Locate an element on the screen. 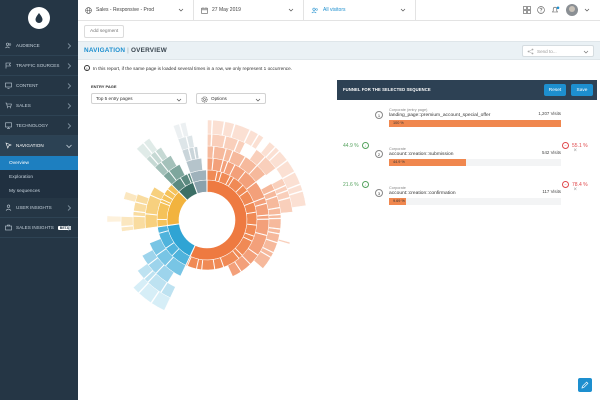 The height and width of the screenshot is (400, 600). step-bar: 9.69 % is located at coordinates (397, 201).